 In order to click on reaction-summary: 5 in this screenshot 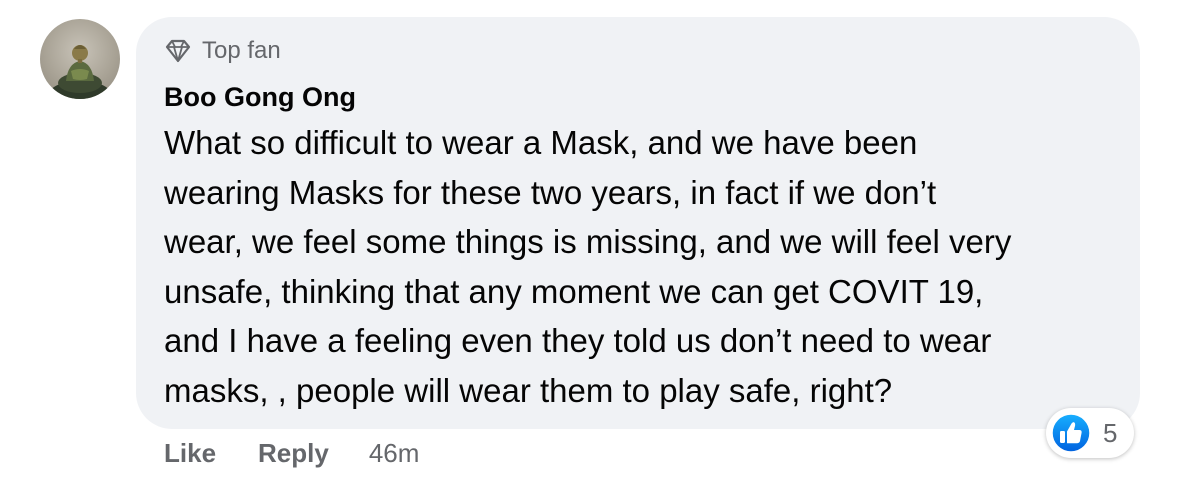, I will do `click(1090, 433)`.